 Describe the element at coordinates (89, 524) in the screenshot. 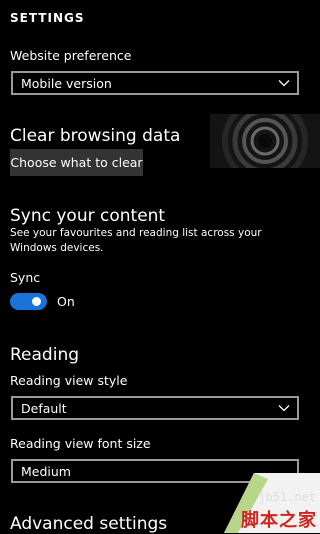

I see `advanced-settings-title: Advanced settings` at that location.